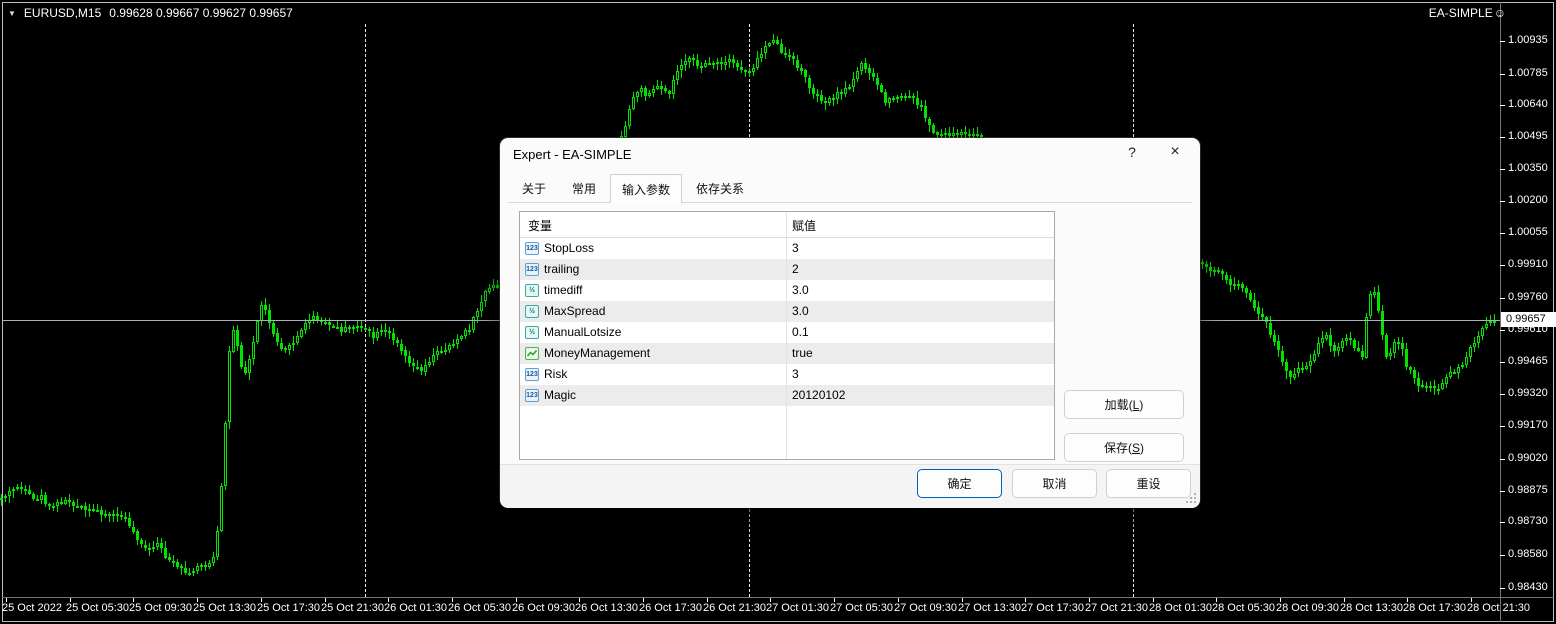 Image resolution: width=1556 pixels, height=624 pixels. Describe the element at coordinates (787, 332) in the screenshot. I see `param-row-ManualLotsize: ½ ManualLotsize 0.1` at that location.